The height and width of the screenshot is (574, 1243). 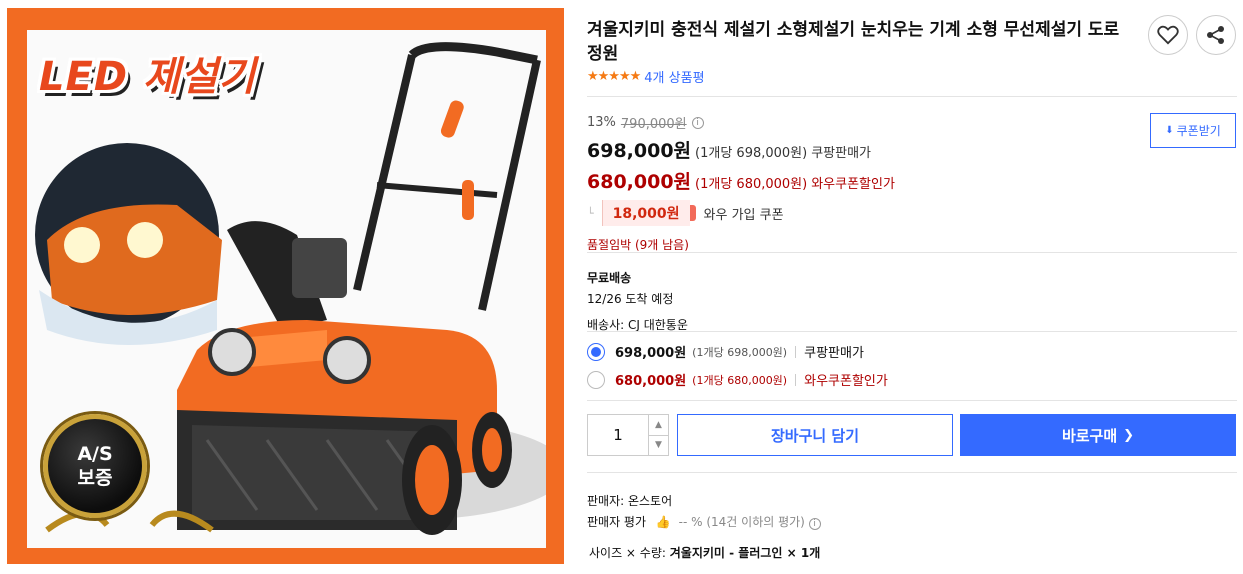 What do you see at coordinates (651, 381) in the screenshot?
I see `option-price: 680,000원` at bounding box center [651, 381].